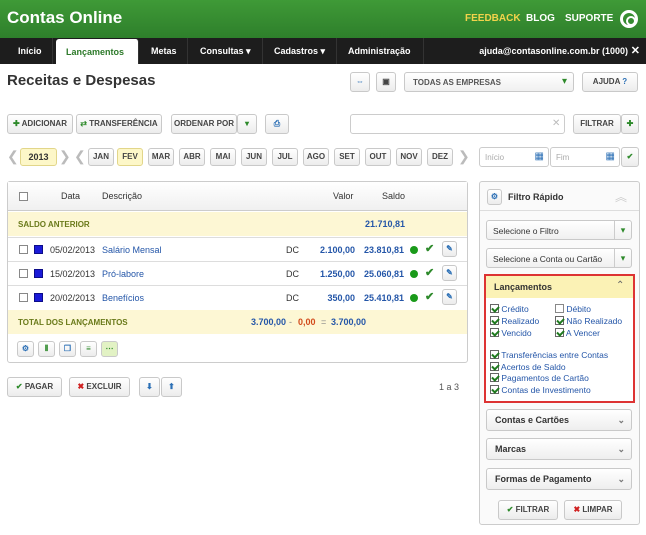 The height and width of the screenshot is (535, 646). Describe the element at coordinates (300, 51) in the screenshot. I see `nav-cadastros: Cadastros ▾` at that location.